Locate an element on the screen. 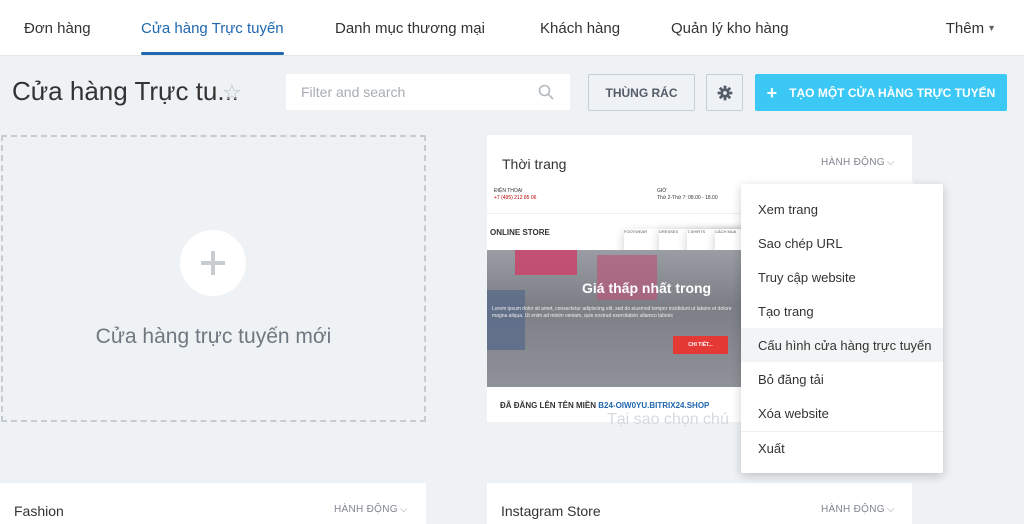 This screenshot has height=524, width=1024. phone-label: ĐIỆN THOẠI is located at coordinates (508, 191).